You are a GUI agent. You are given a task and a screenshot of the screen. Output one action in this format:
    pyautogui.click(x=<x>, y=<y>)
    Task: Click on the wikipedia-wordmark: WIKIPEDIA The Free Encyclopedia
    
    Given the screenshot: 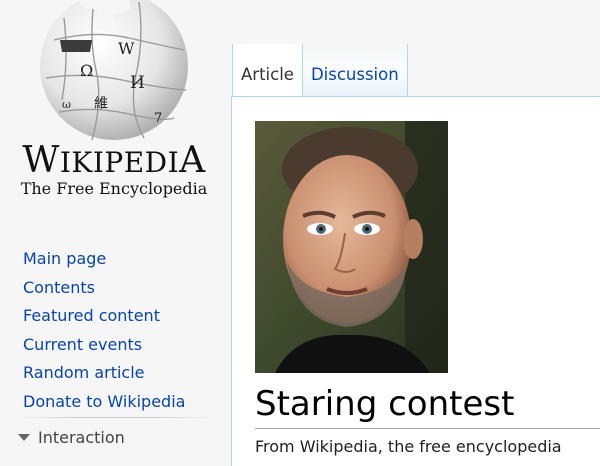 What is the action you would take?
    pyautogui.click(x=114, y=169)
    